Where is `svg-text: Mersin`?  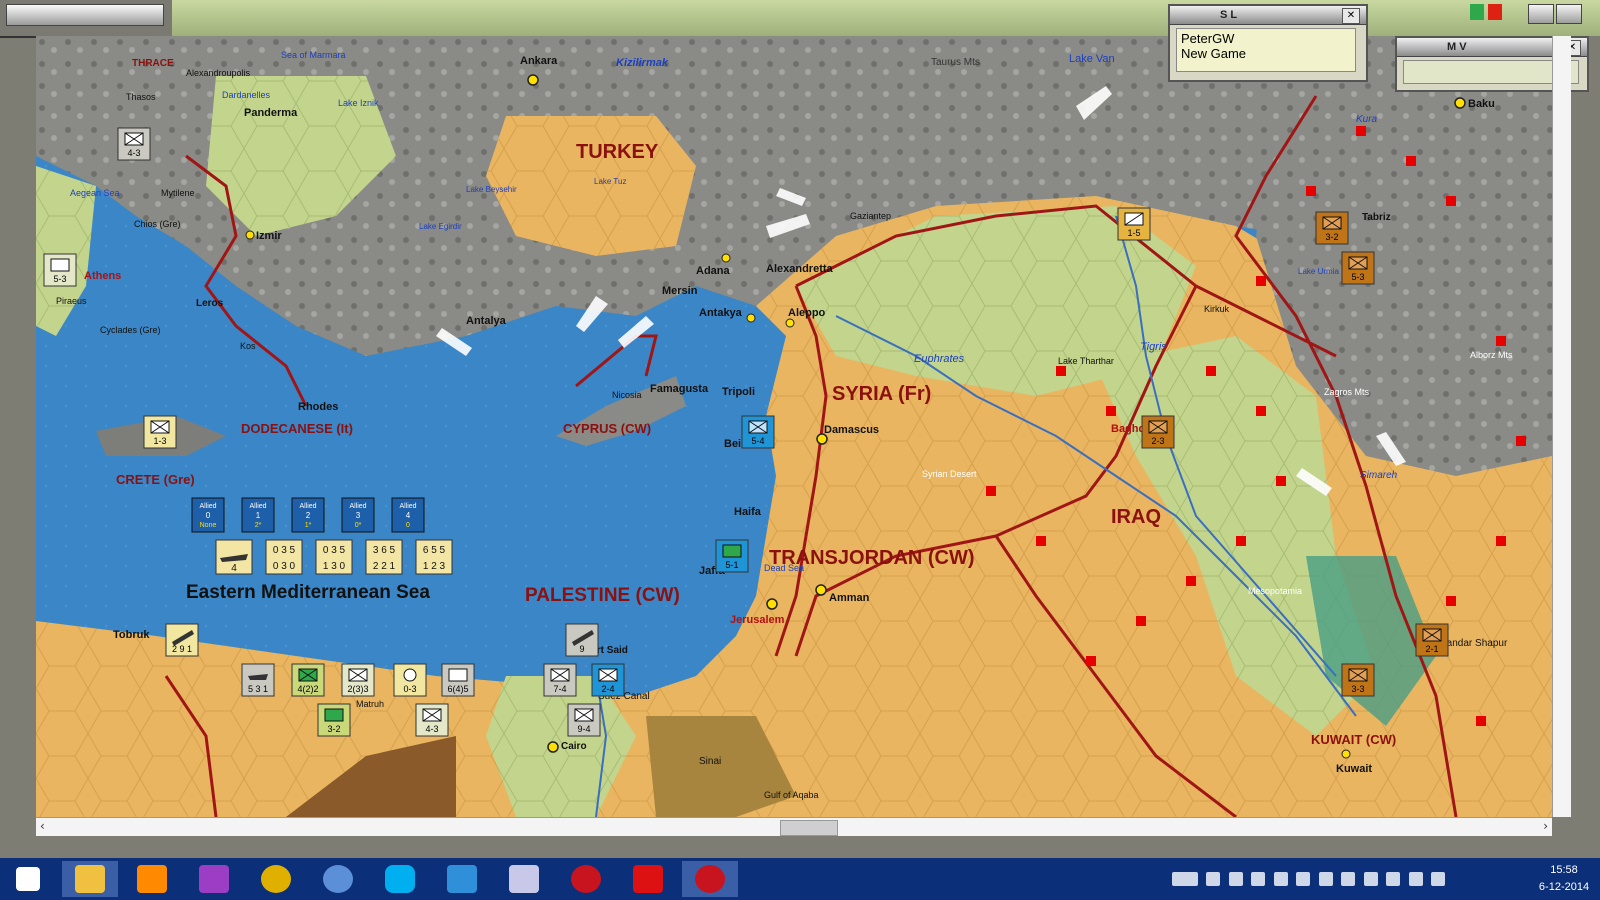
svg-text: Mersin is located at coordinates (680, 291).